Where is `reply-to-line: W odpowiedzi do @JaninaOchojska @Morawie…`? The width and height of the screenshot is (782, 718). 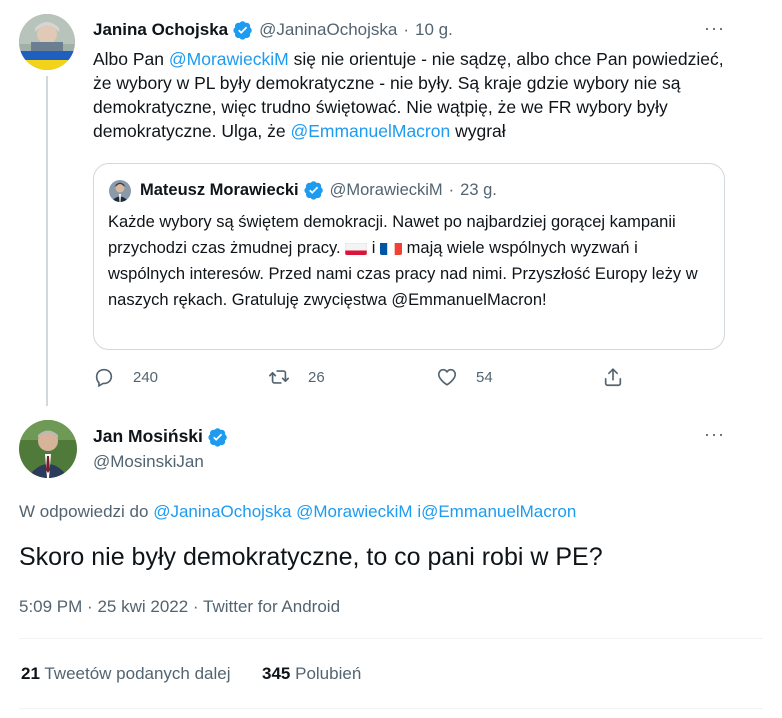 reply-to-line: W odpowiedzi do @JaninaOchojska @Morawie… is located at coordinates (297, 512).